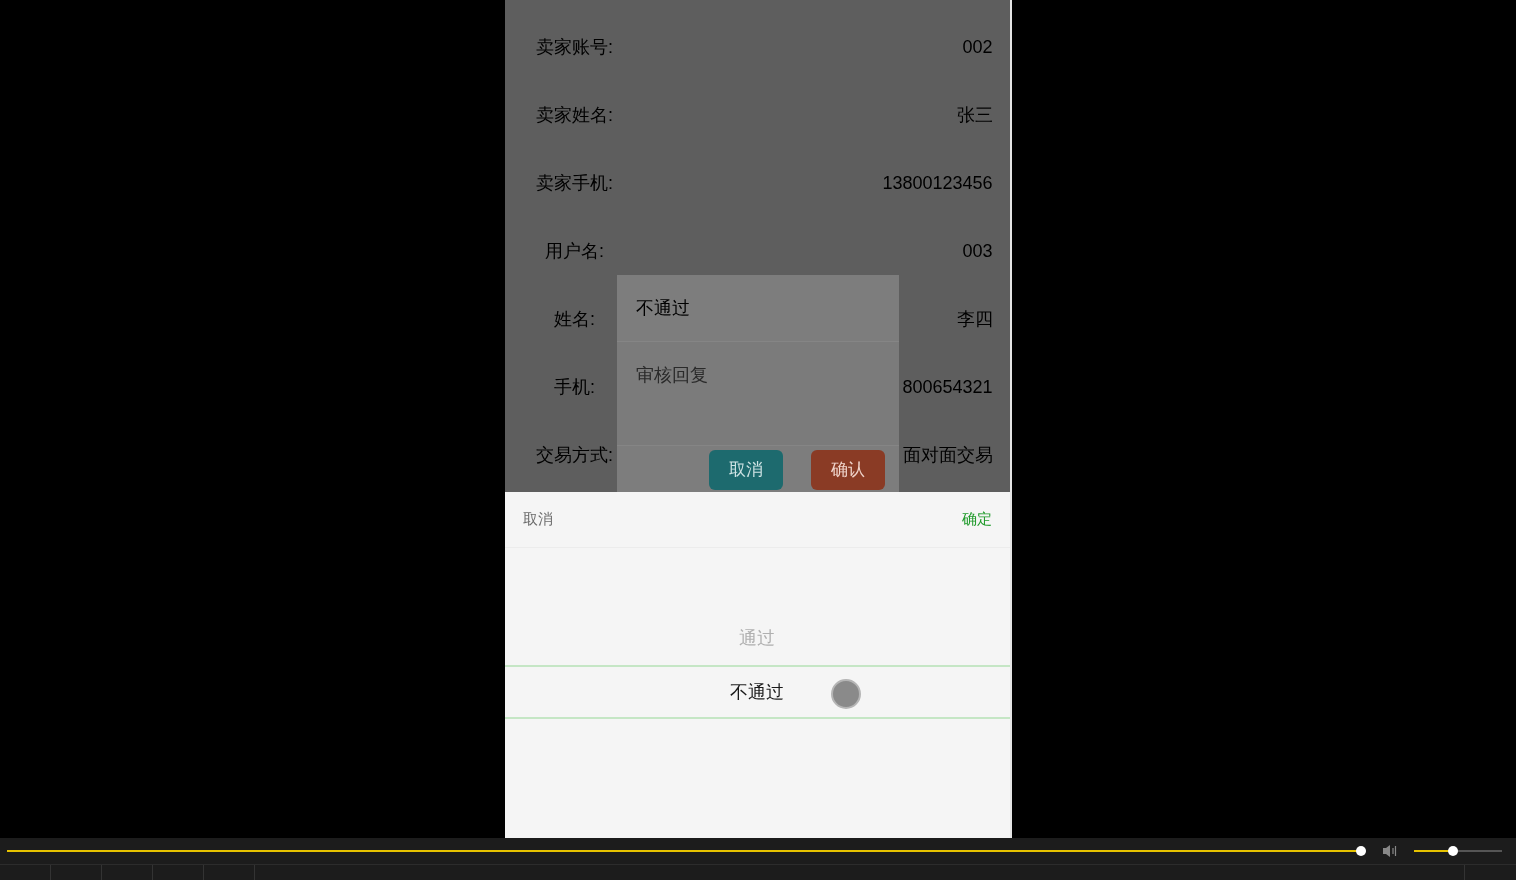  What do you see at coordinates (977, 251) in the screenshot?
I see `field-value: 003` at bounding box center [977, 251].